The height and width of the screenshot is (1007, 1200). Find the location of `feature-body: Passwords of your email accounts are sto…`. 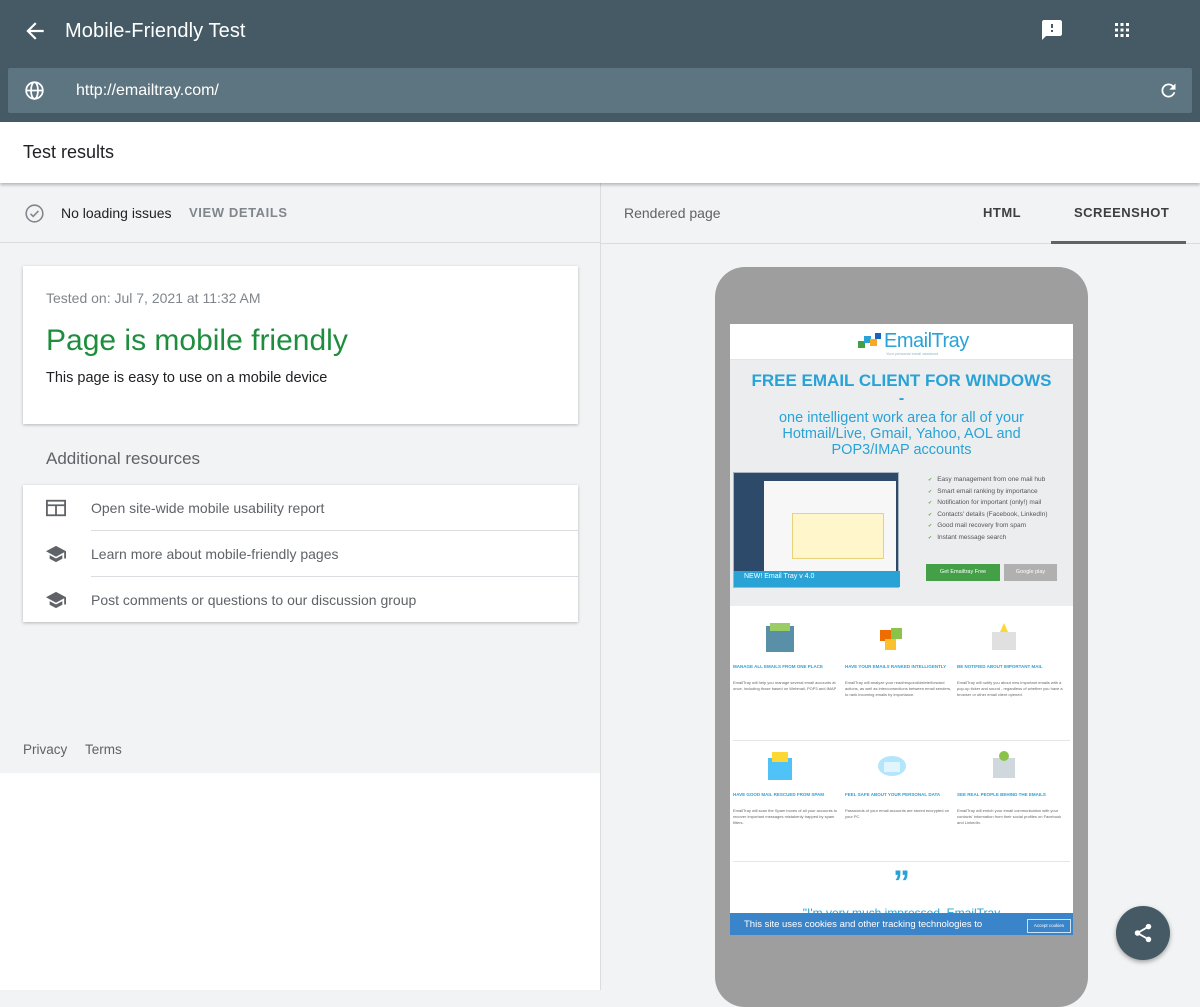

feature-body: Passwords of your email accounts are sto… is located at coordinates (897, 813).